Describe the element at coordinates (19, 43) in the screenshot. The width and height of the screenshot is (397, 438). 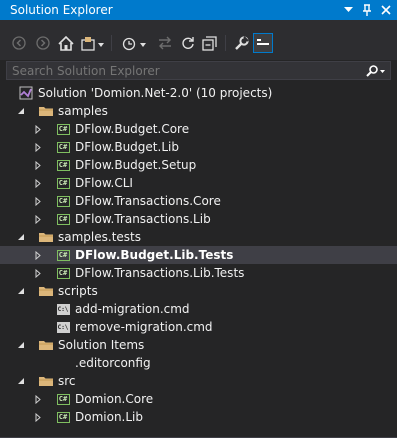
I see `back-icon` at that location.